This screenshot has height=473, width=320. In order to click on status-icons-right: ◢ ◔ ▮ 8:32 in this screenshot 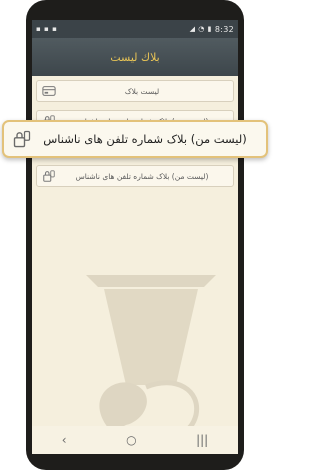, I will do `click(212, 29)`.